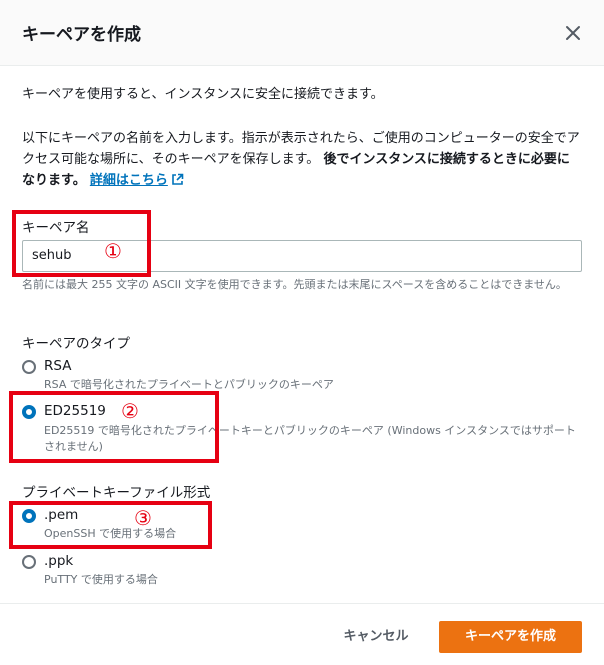 The image size is (604, 665). Describe the element at coordinates (302, 603) in the screenshot. I see `footer-divider` at that location.